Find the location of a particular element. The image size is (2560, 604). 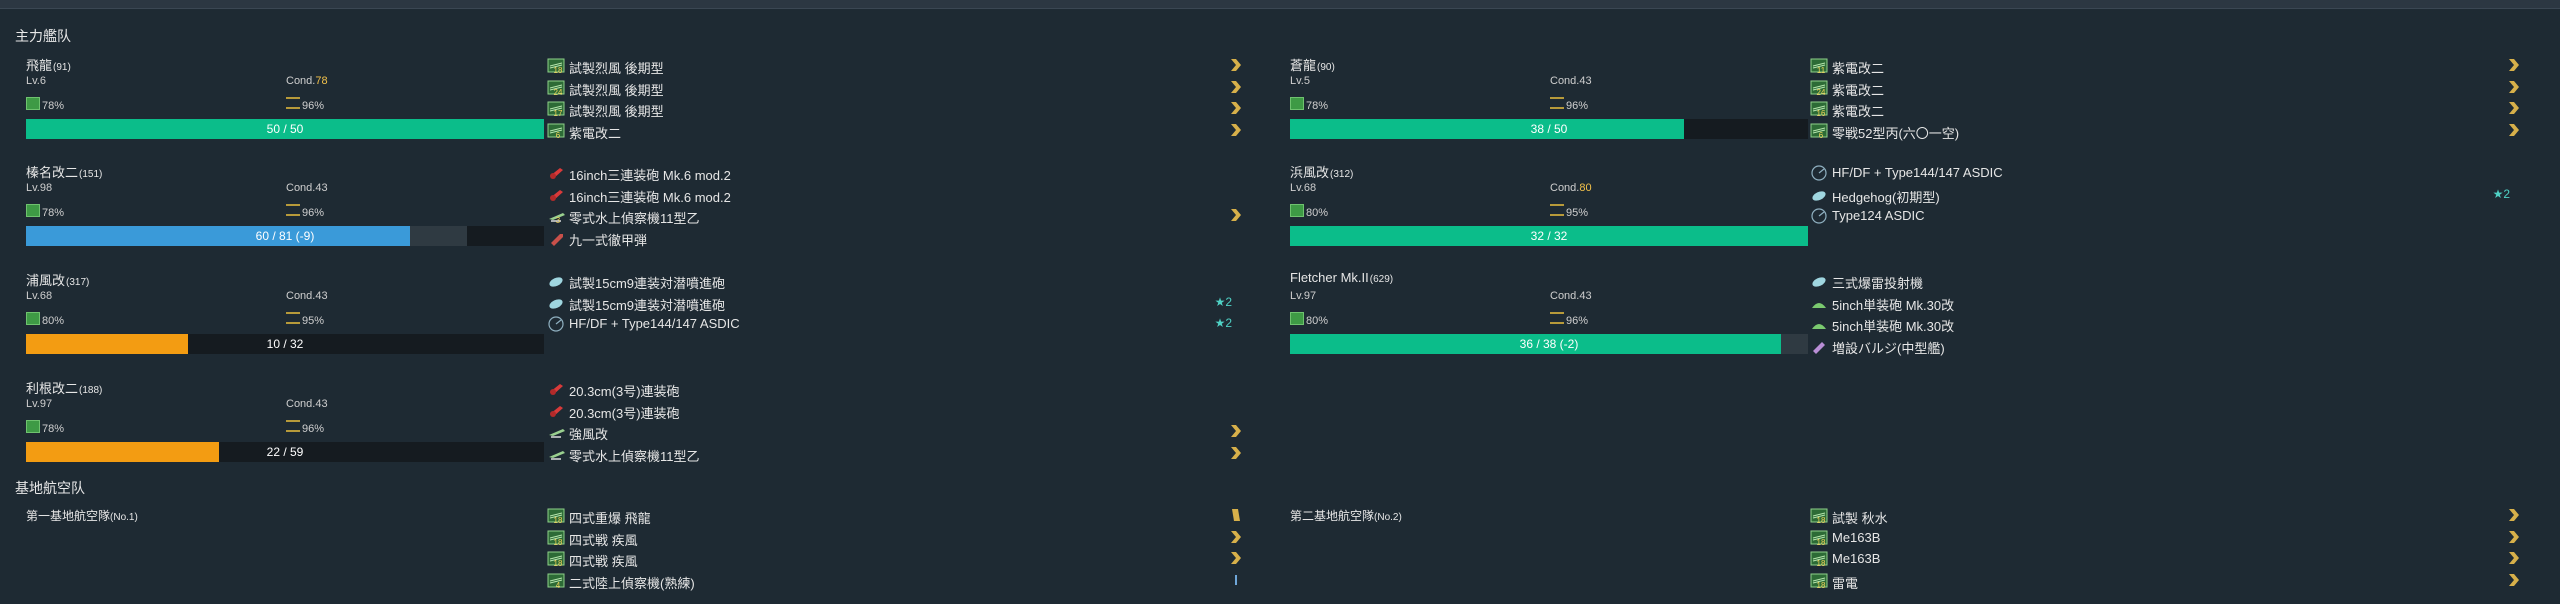

ship-card: 浦風改(317) Lv.68 Cond.43 80% 95% 10 / 32 is located at coordinates (286, 320).